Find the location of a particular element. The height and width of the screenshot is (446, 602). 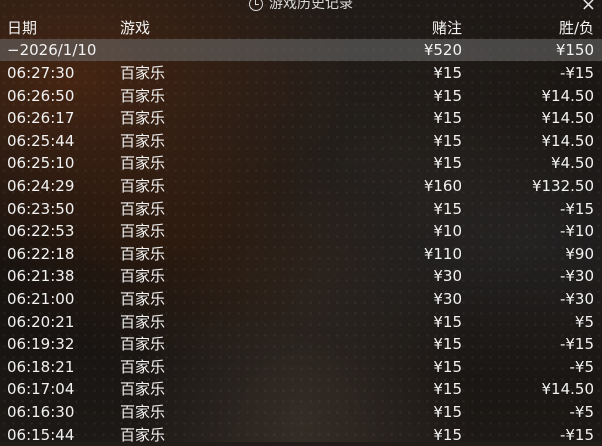

table-row: 06:22:18 百家乐 ¥110 ¥90 is located at coordinates (301, 254).